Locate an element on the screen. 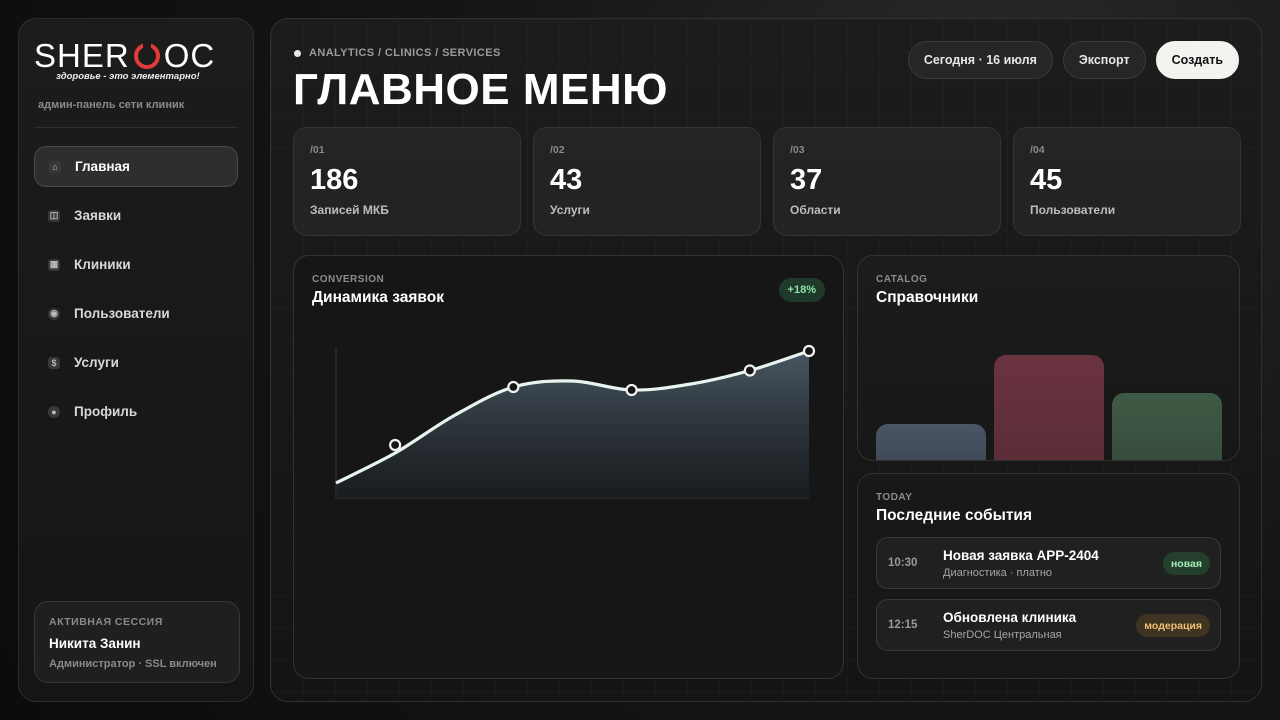 The image size is (1280, 720). sidebar-item-label: Профиль is located at coordinates (106, 411).